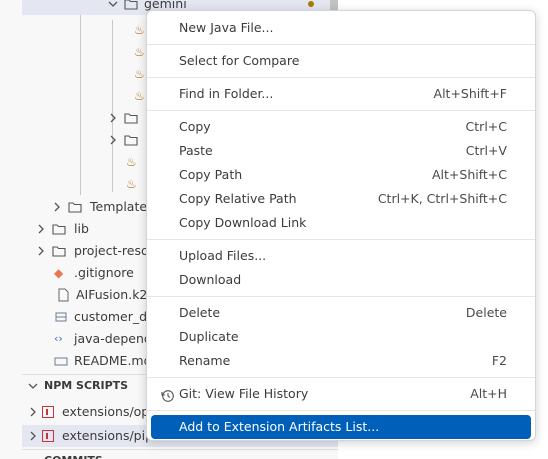  I want to click on database-icon, so click(61, 317).